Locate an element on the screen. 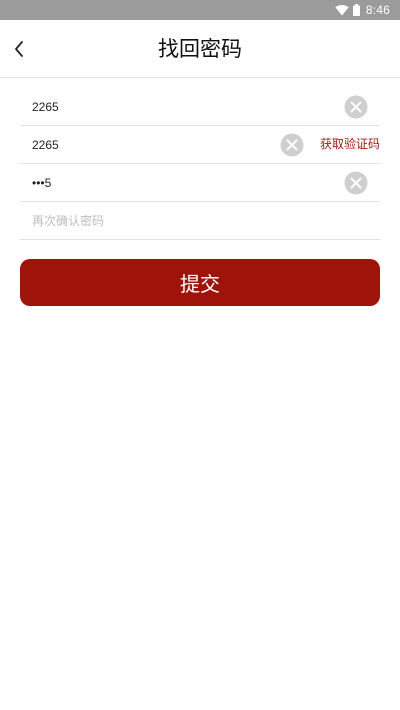 The image size is (400, 710). status-time: 8:46 is located at coordinates (377, 10).